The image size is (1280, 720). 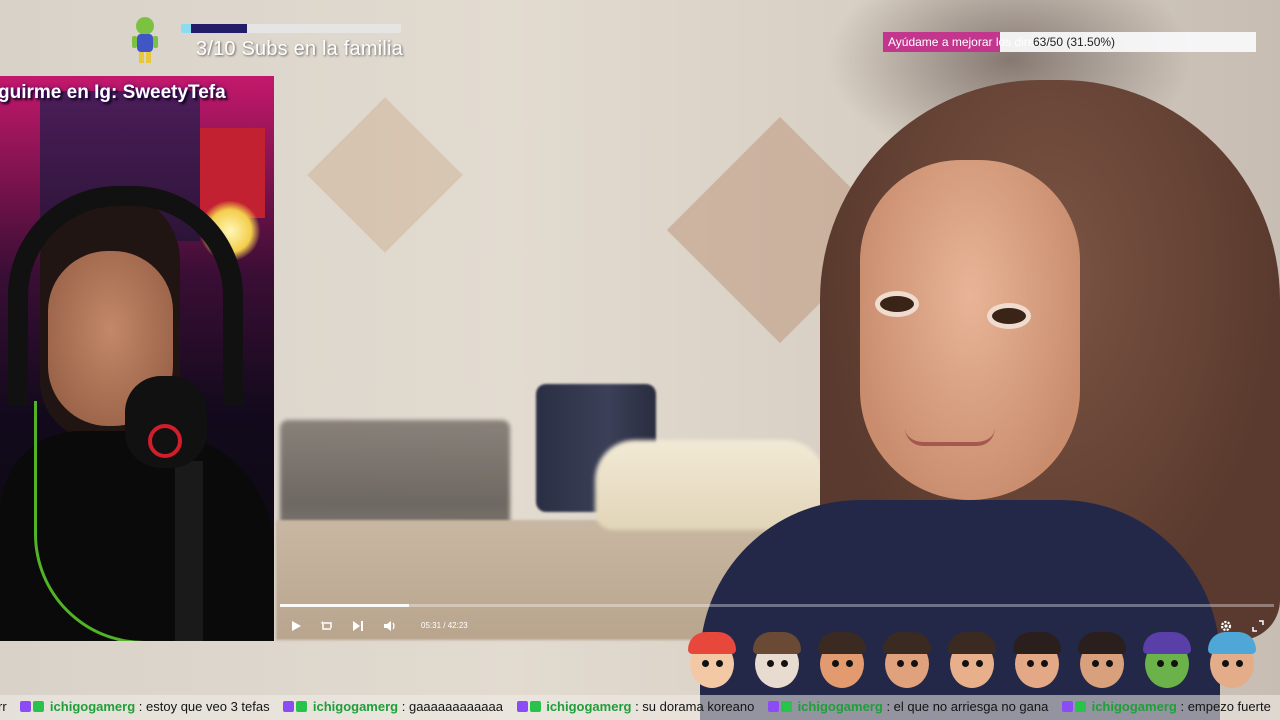 What do you see at coordinates (972, 661) in the screenshot?
I see `angel-emote` at bounding box center [972, 661].